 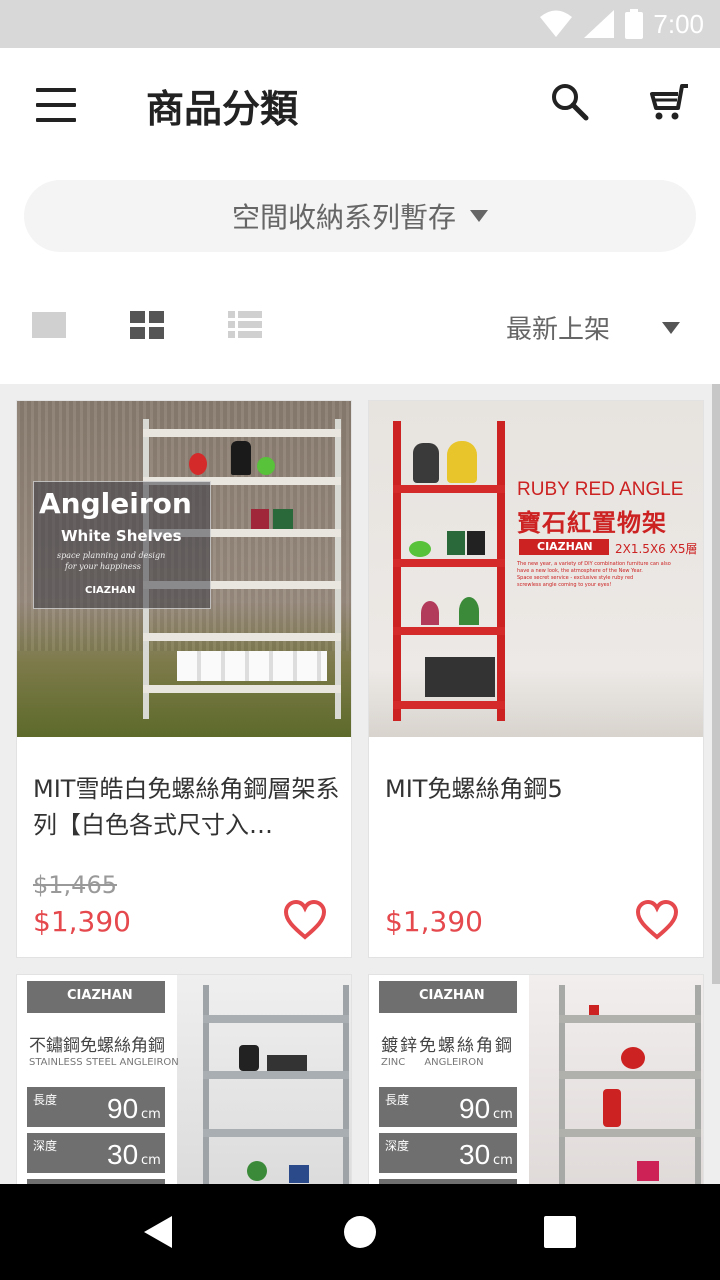 What do you see at coordinates (656, 549) in the screenshot?
I see `image-size: 2X1.5X6 X5層` at bounding box center [656, 549].